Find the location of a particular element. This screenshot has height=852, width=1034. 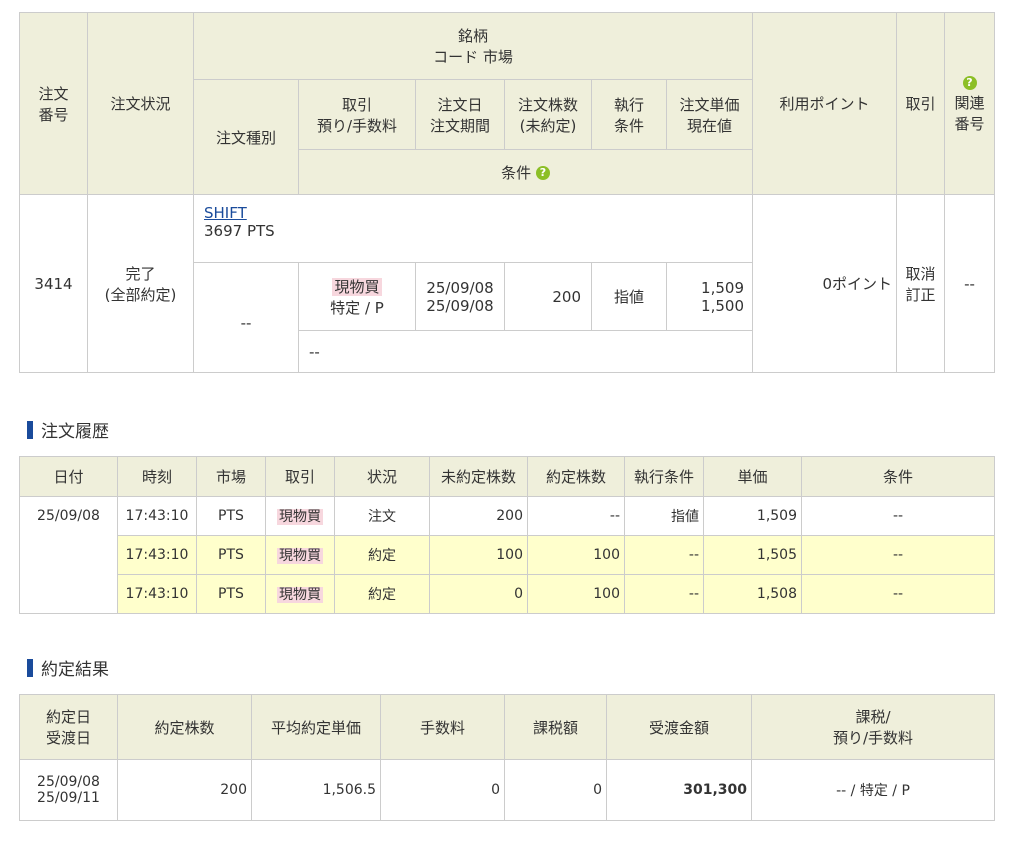

trade-cell: 現物買 特定 / P is located at coordinates (357, 296).